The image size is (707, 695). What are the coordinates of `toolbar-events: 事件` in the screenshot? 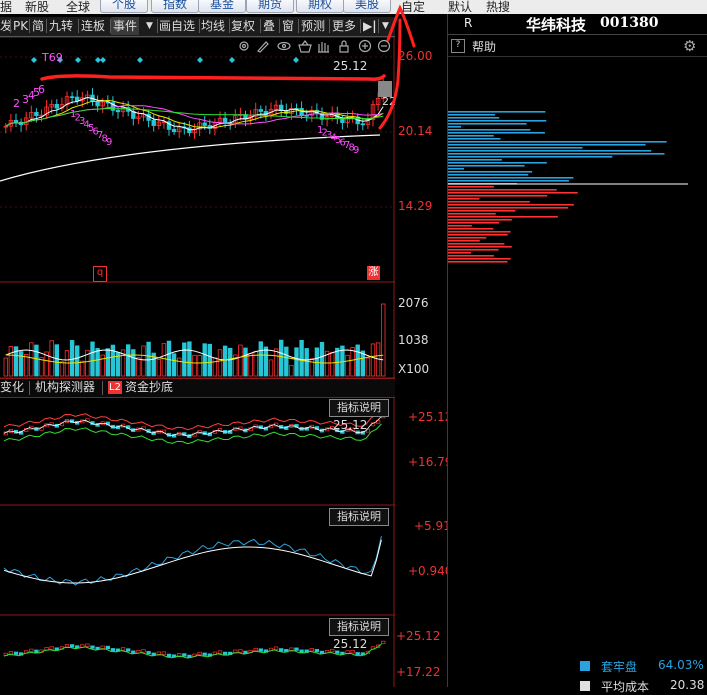 It's located at (125, 26).